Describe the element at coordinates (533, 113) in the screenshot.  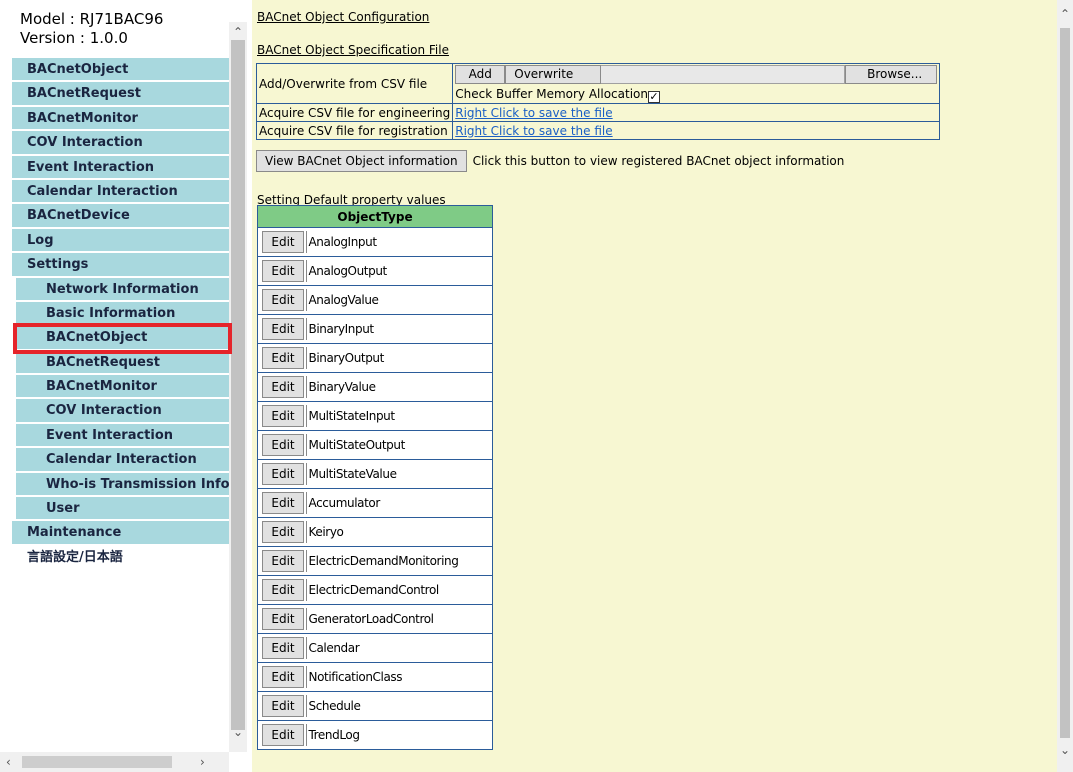
I see `save-engineering-link: Right Click to save the file` at that location.